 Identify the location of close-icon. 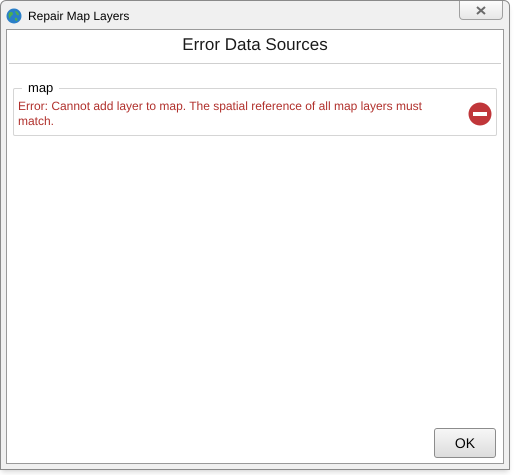
(481, 10).